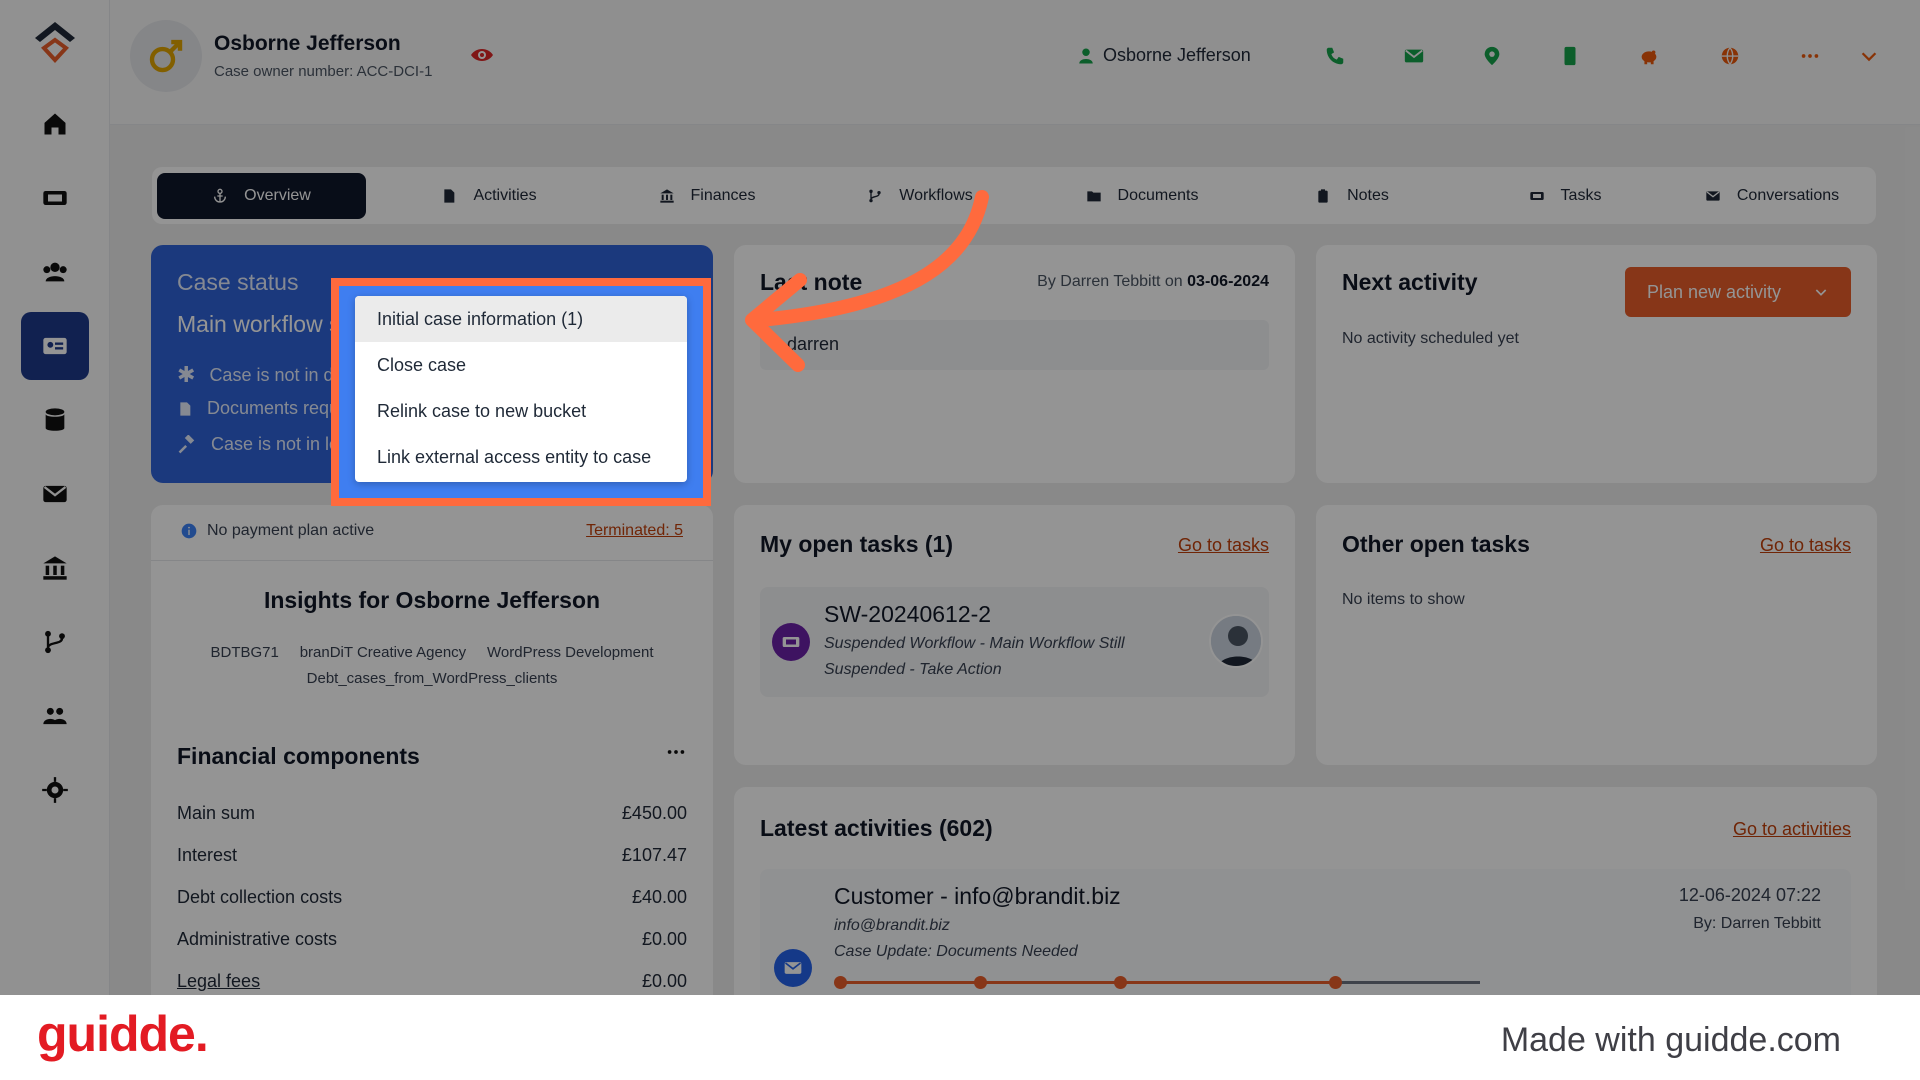 This screenshot has width=1920, height=1080. I want to click on tab-activities: Activities, so click(489, 196).